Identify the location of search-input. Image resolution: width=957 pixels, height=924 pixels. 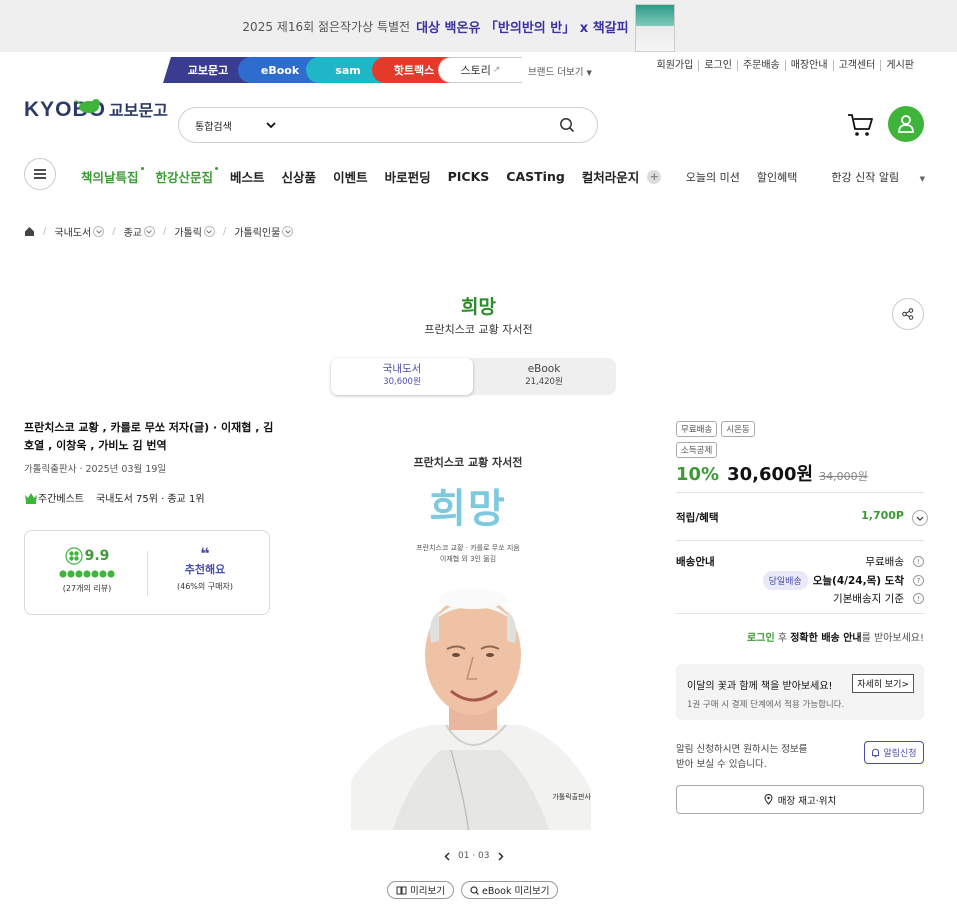
(422, 125).